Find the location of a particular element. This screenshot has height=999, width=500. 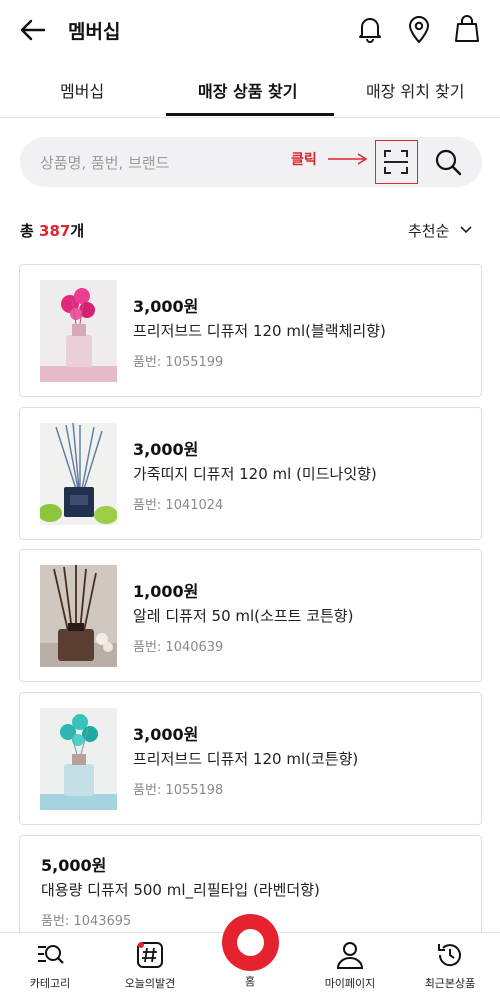

nav-today-discovery: 오늘의발견 is located at coordinates (150, 966).